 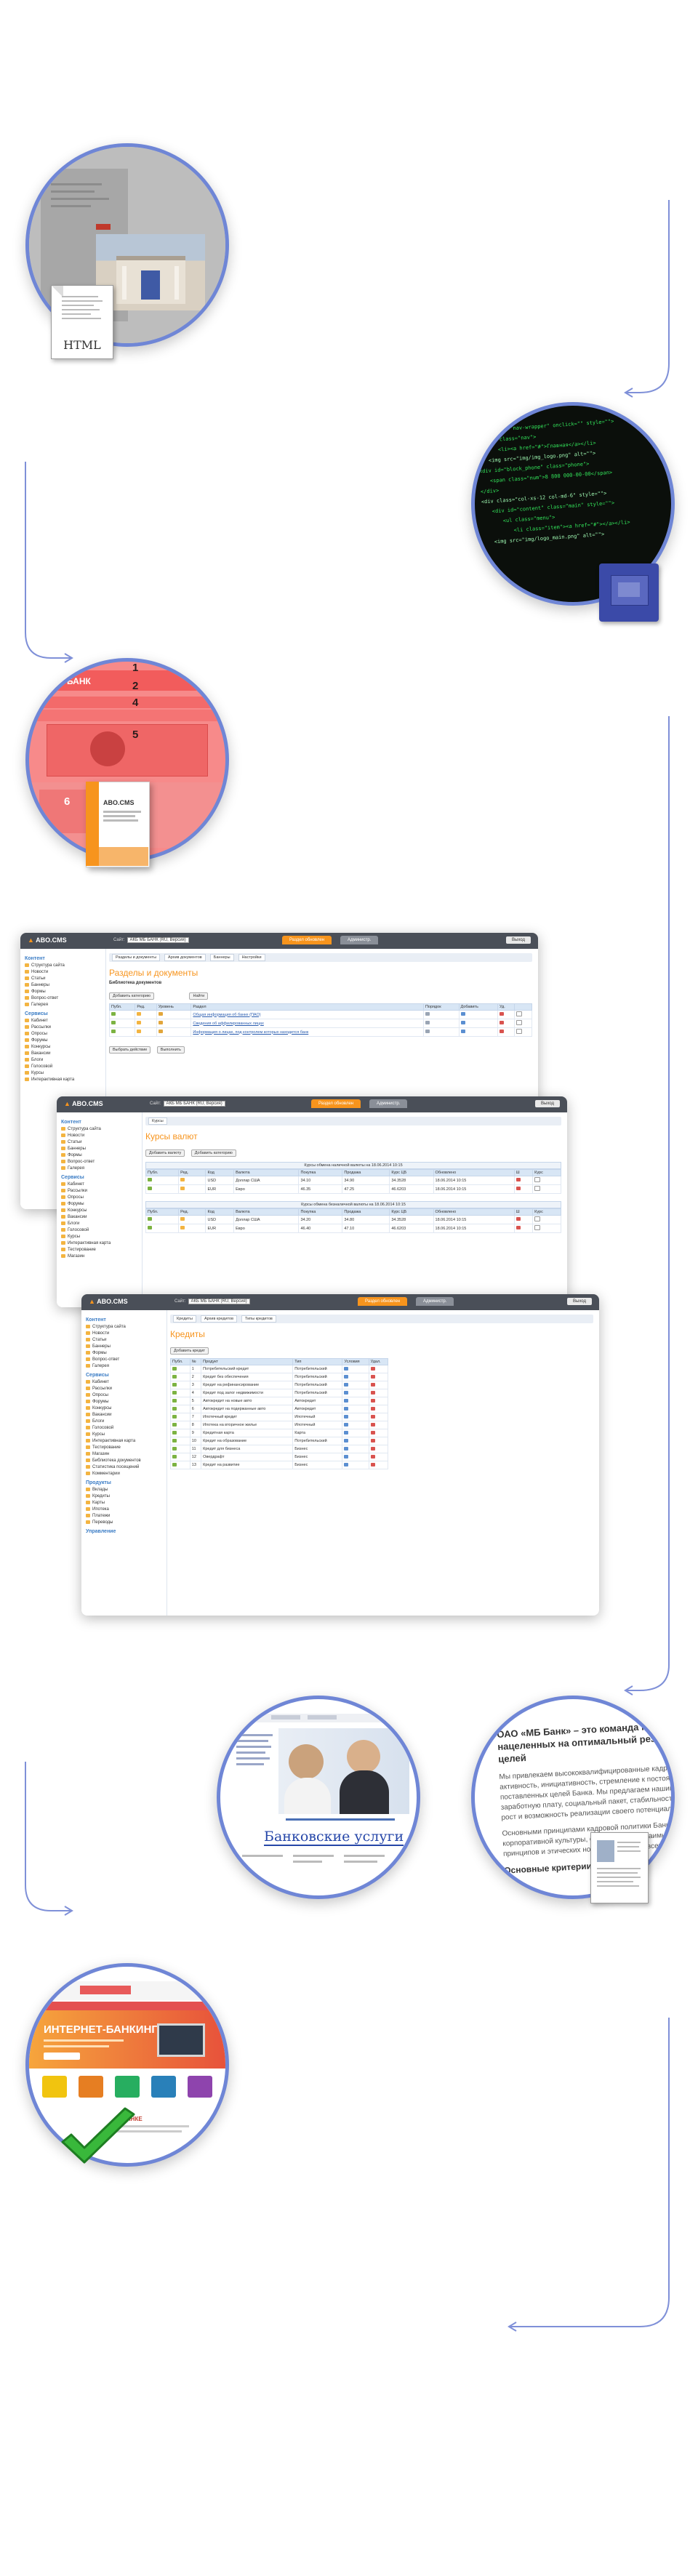 I want to click on sidebar-item: Рассылки, so click(x=63, y=1027).